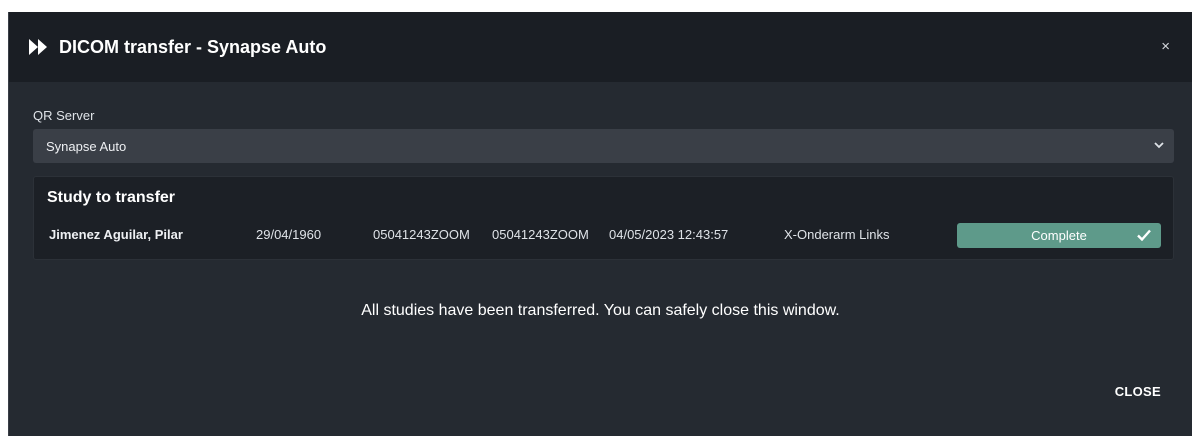  What do you see at coordinates (111, 197) in the screenshot?
I see `study-panel-heading: Study to transfer` at bounding box center [111, 197].